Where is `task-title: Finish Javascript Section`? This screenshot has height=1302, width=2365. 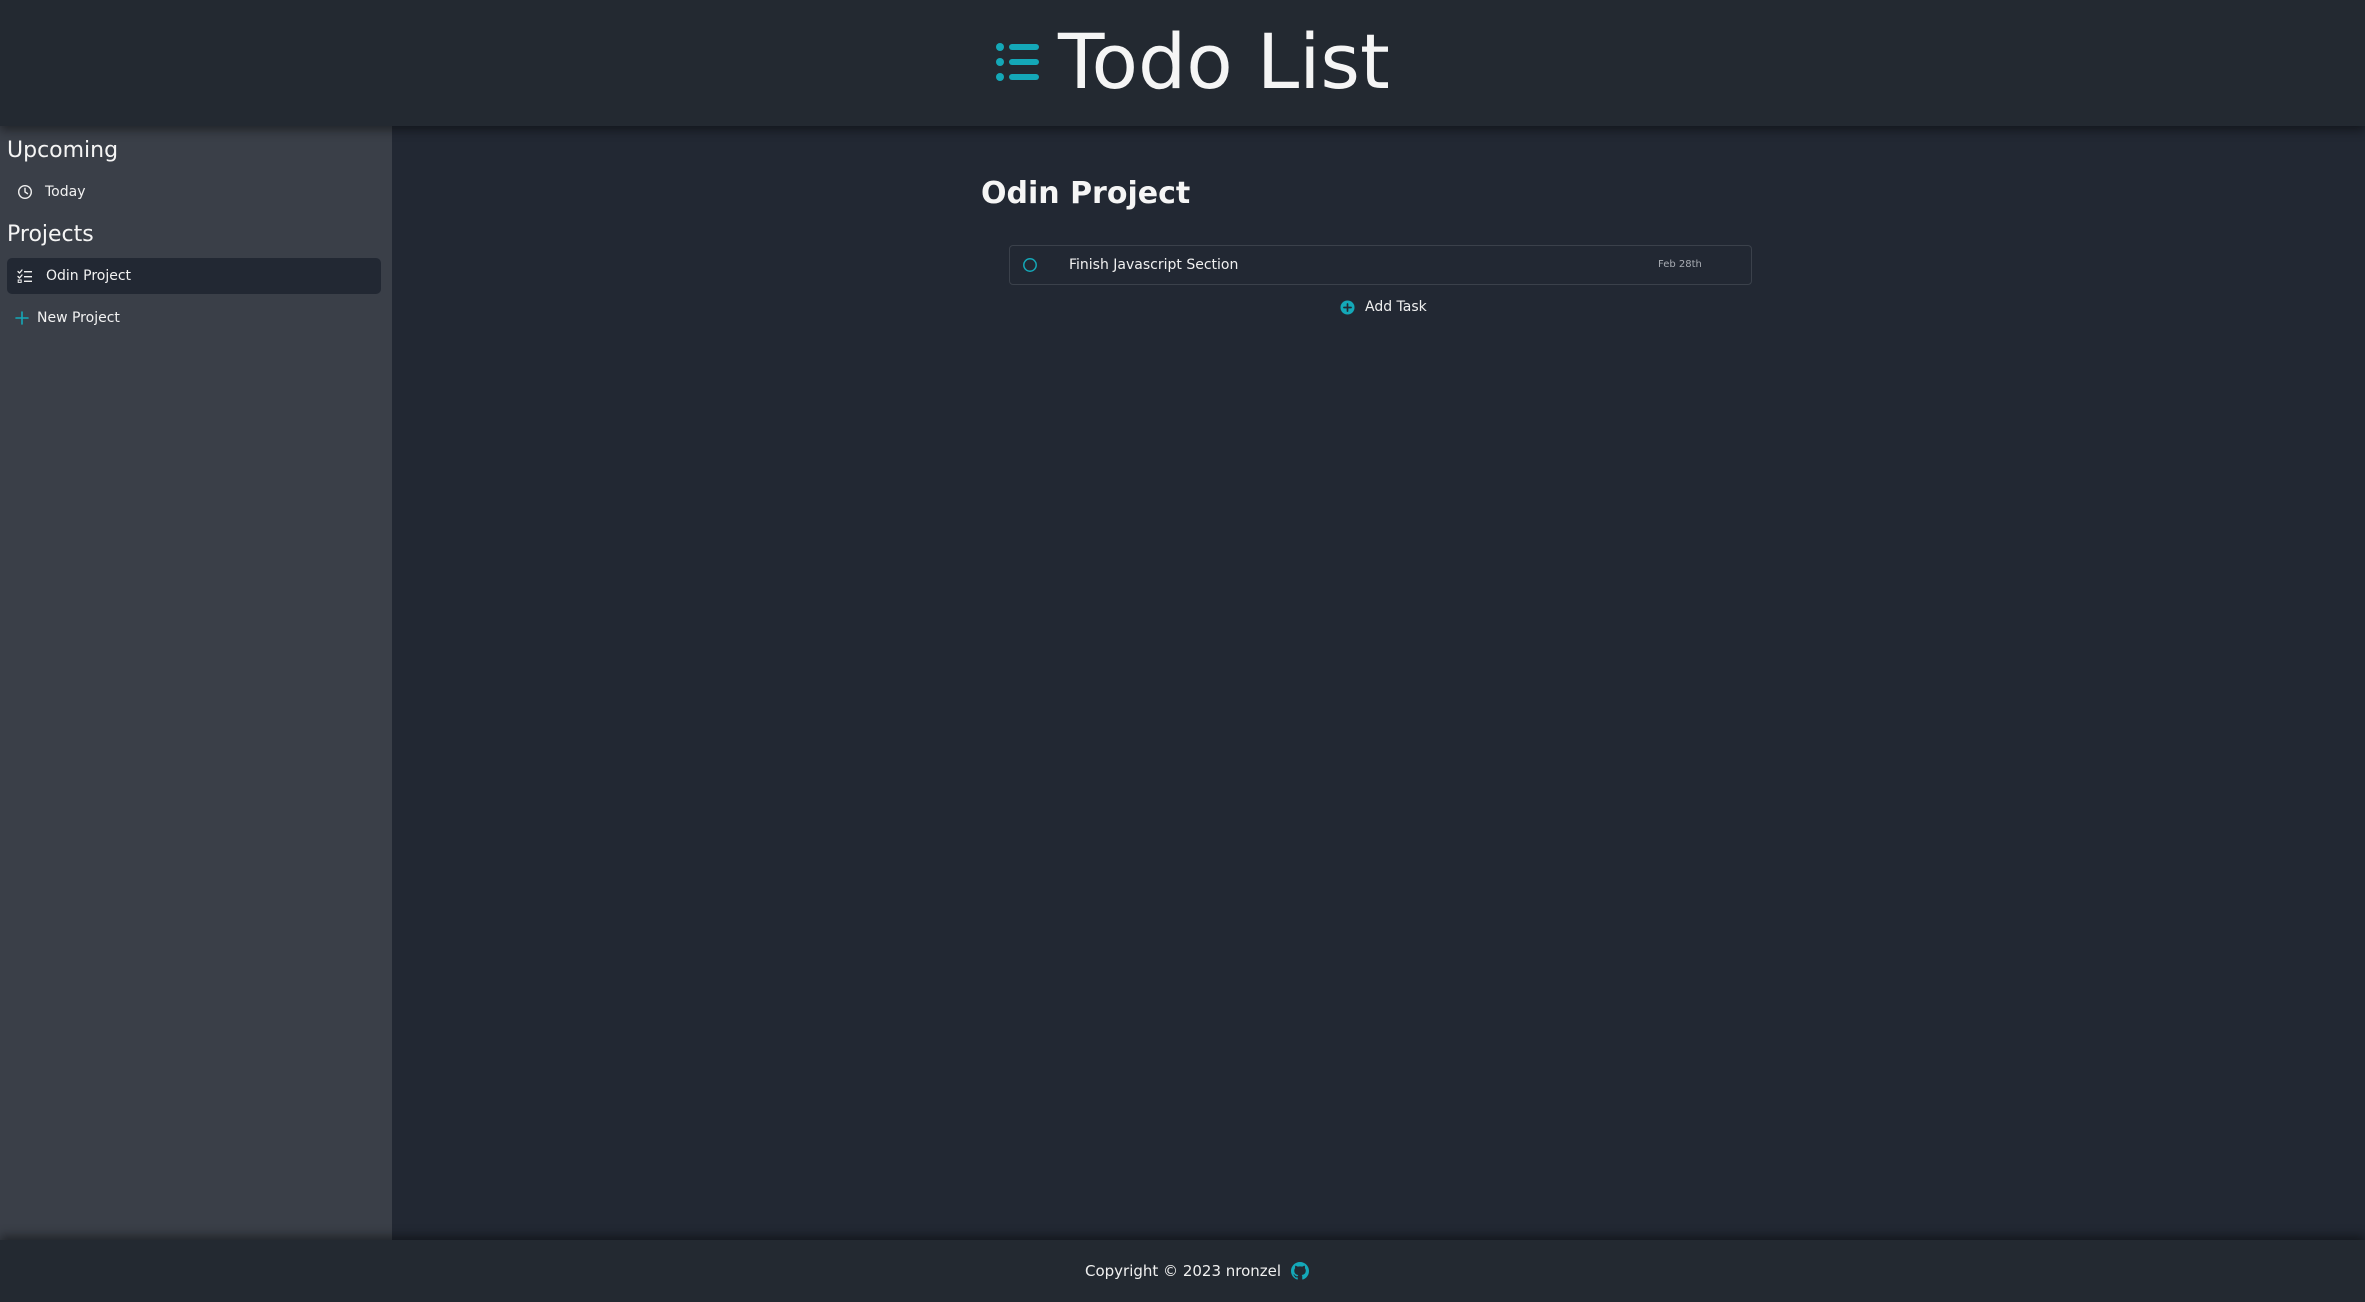
task-title: Finish Javascript Section is located at coordinates (1154, 265).